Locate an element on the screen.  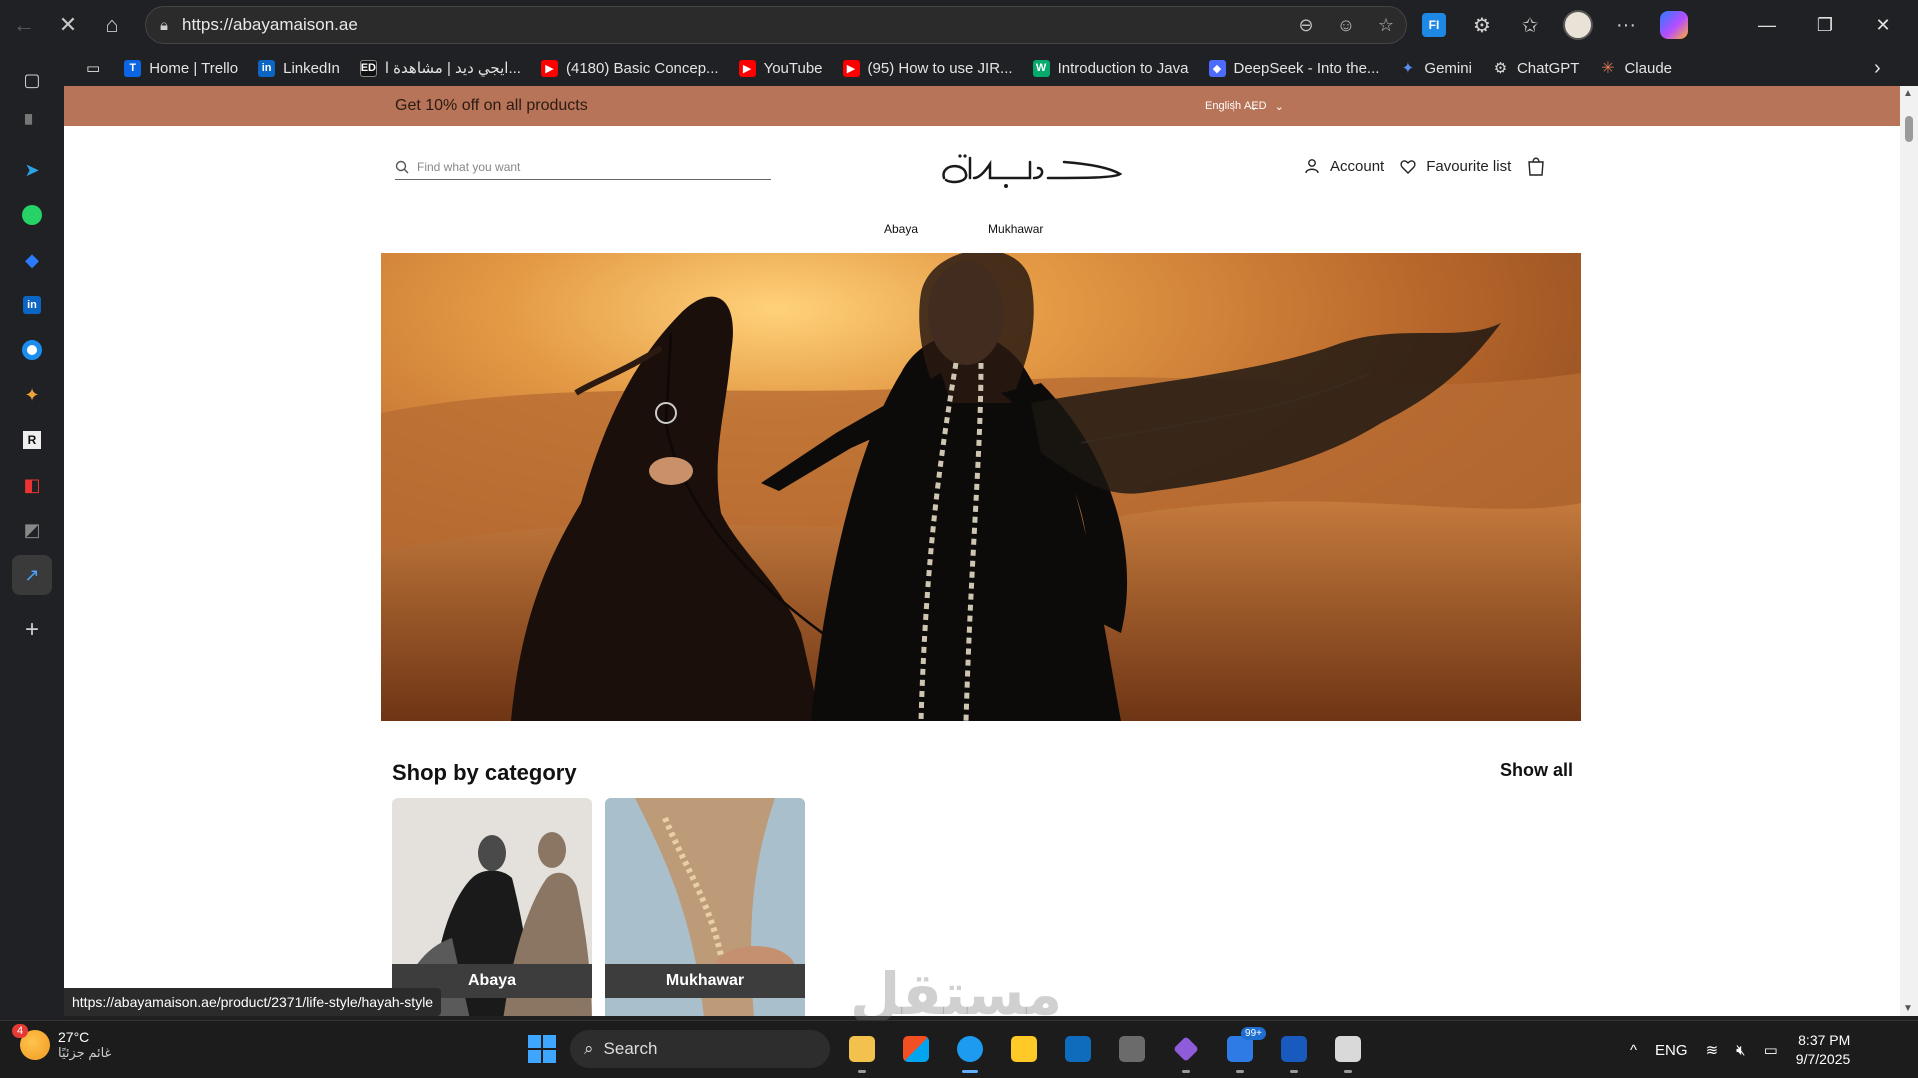
search-icon: ⌕ is located at coordinates (589, 1048).